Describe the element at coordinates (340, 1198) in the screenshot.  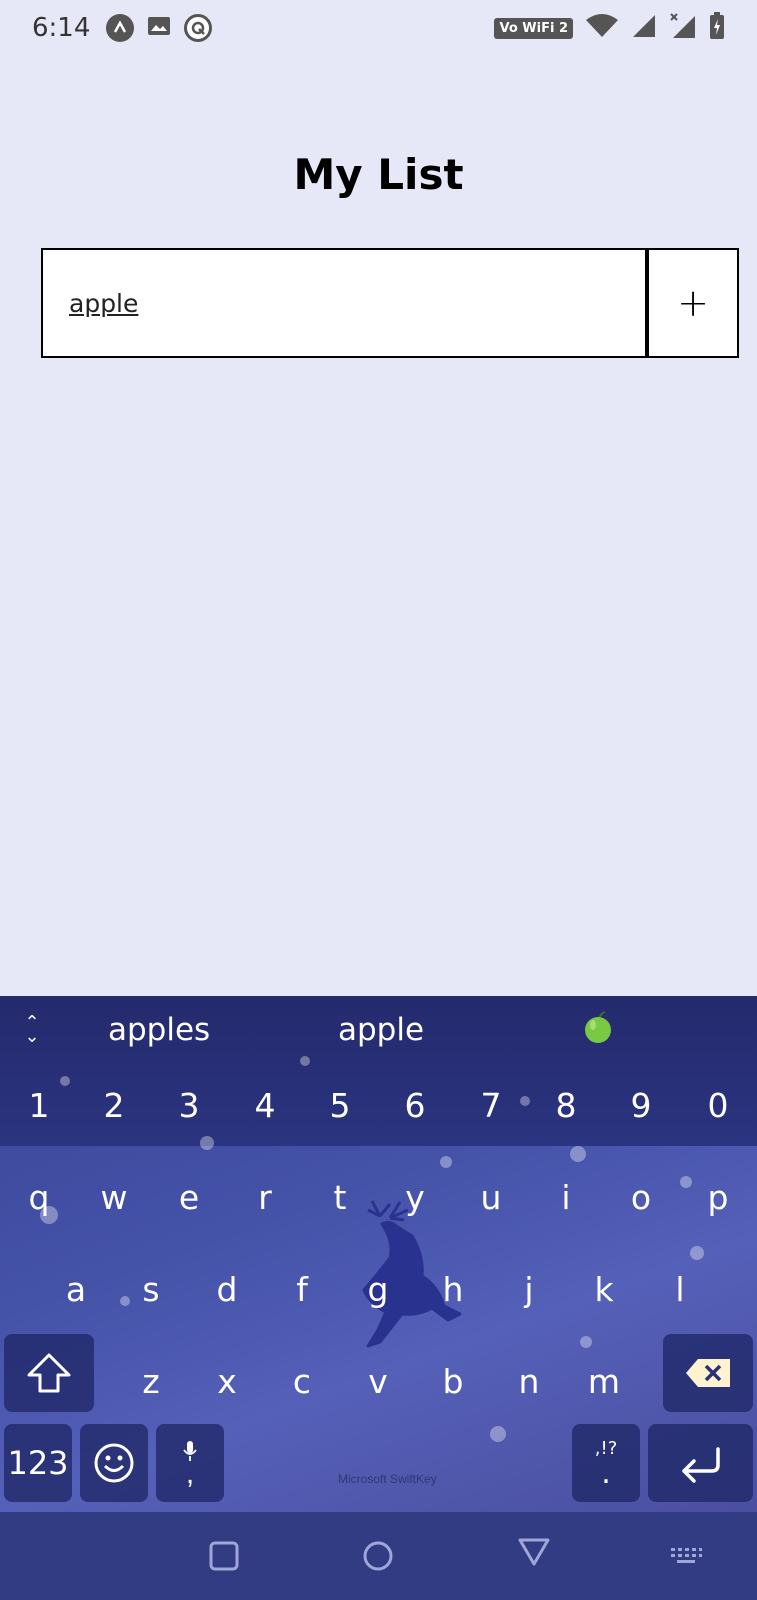
I see `key-t: t` at that location.